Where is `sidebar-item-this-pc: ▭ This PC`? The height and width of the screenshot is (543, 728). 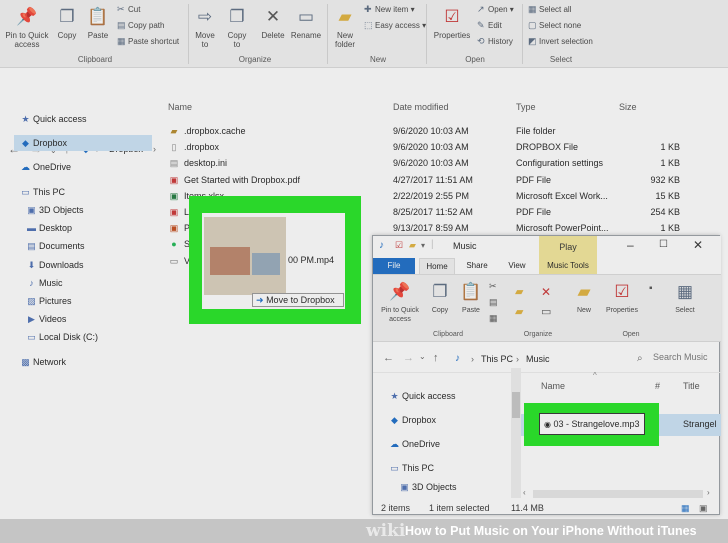 sidebar-item-this-pc: ▭ This PC is located at coordinates (41, 192).